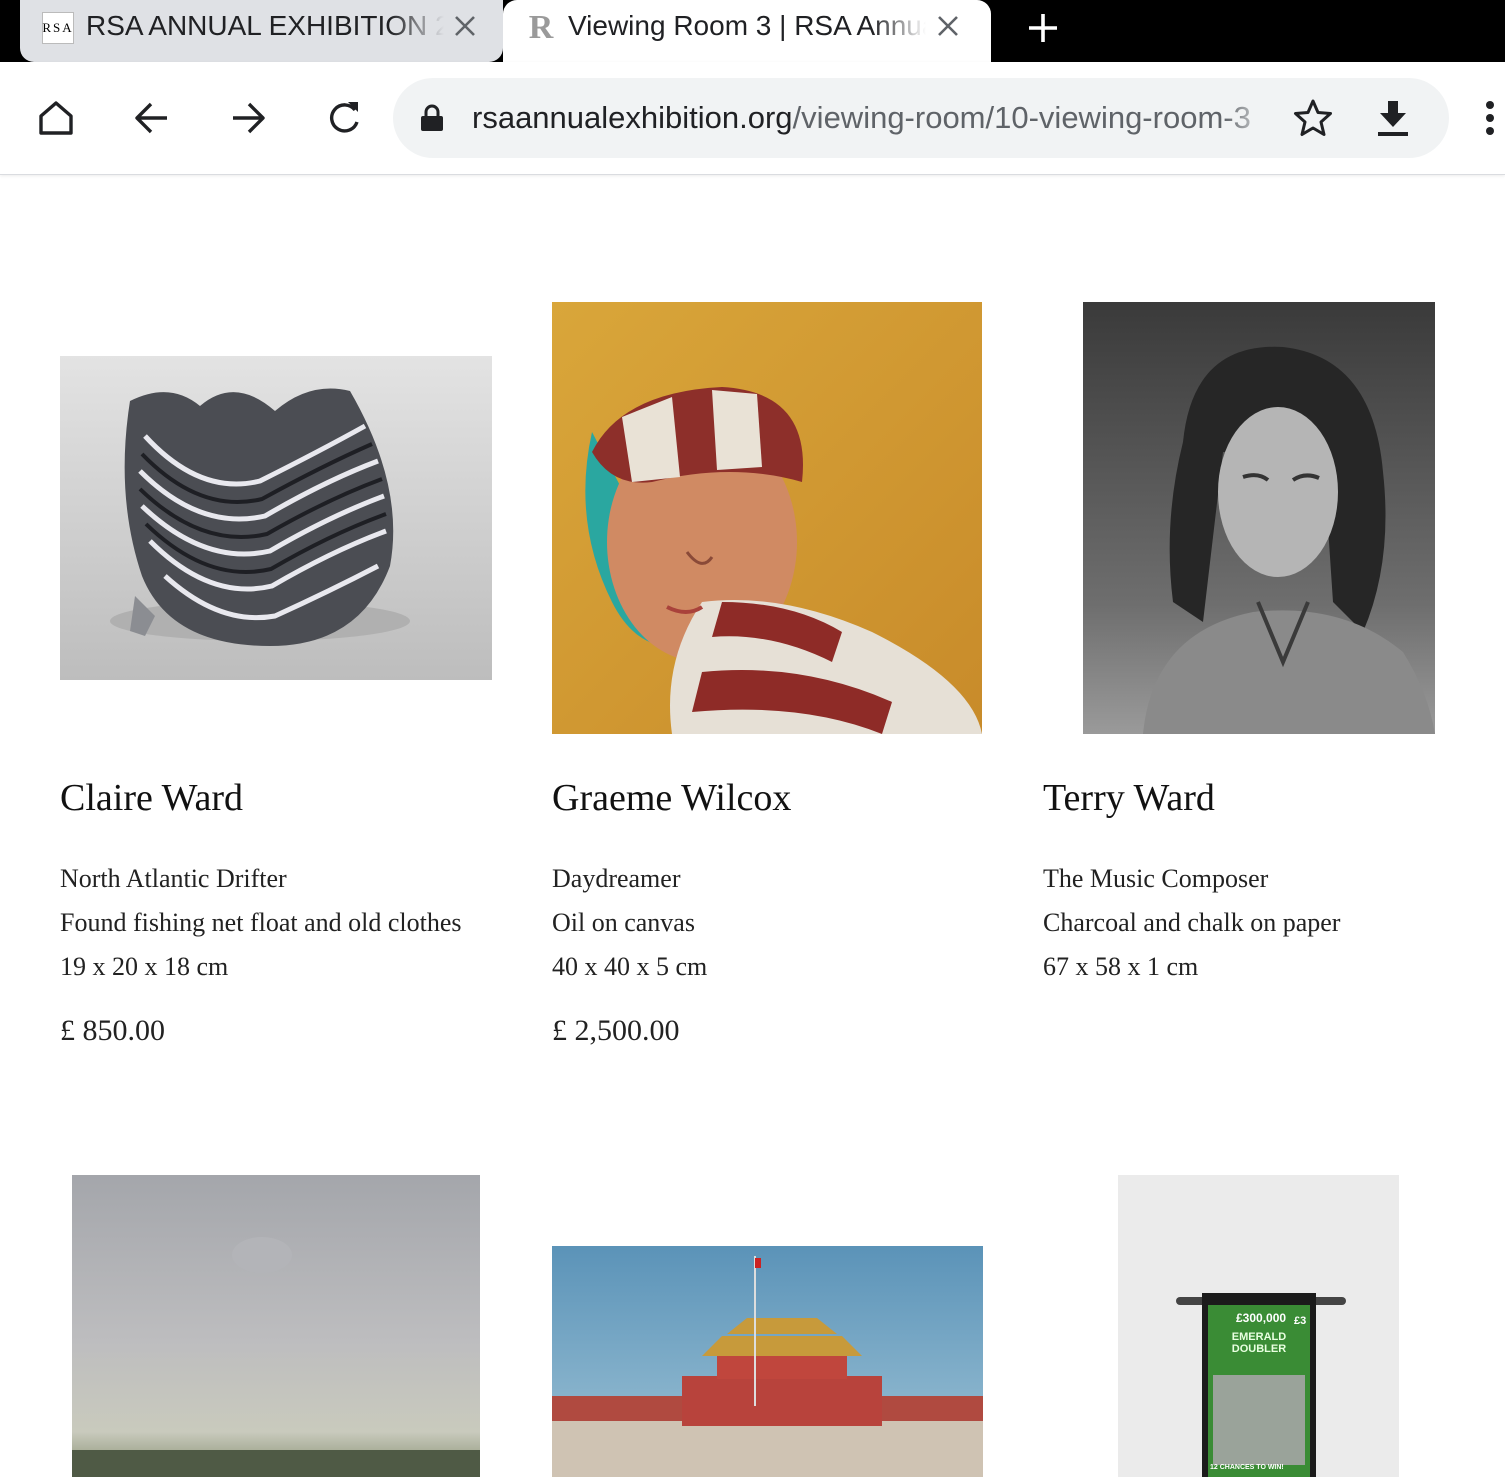 Image resolution: width=1505 pixels, height=1477 pixels. I want to click on artwork-price: £ 850.00, so click(112, 1030).